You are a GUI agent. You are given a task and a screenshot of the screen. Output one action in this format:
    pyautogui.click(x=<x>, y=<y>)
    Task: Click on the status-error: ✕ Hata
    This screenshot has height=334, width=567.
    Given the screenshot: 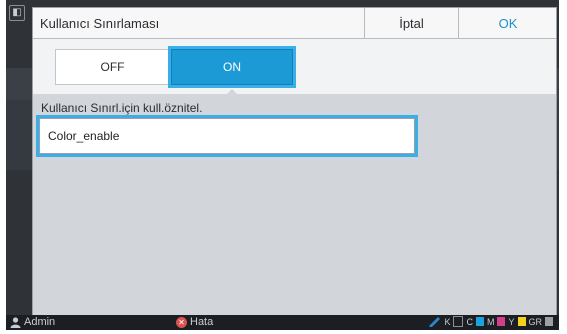 What is the action you would take?
    pyautogui.click(x=194, y=322)
    